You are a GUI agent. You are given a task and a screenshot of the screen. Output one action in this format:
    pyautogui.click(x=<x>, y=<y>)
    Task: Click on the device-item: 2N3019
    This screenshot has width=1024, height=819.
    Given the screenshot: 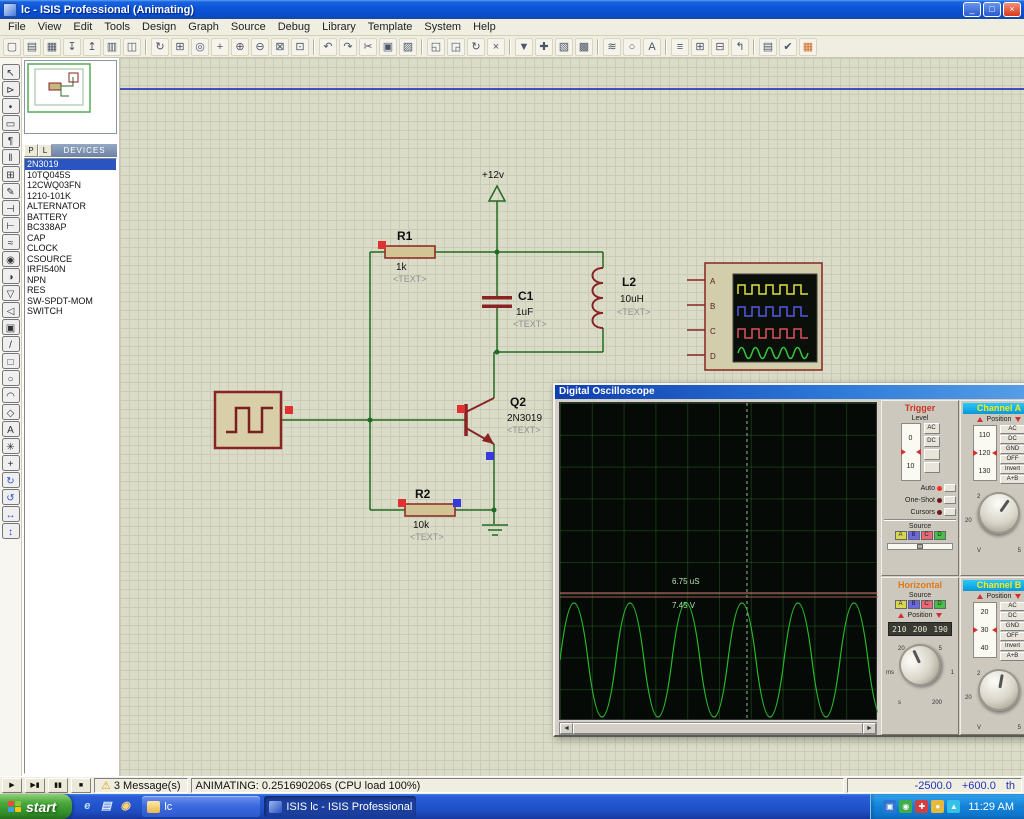 What is the action you would take?
    pyautogui.click(x=70, y=164)
    